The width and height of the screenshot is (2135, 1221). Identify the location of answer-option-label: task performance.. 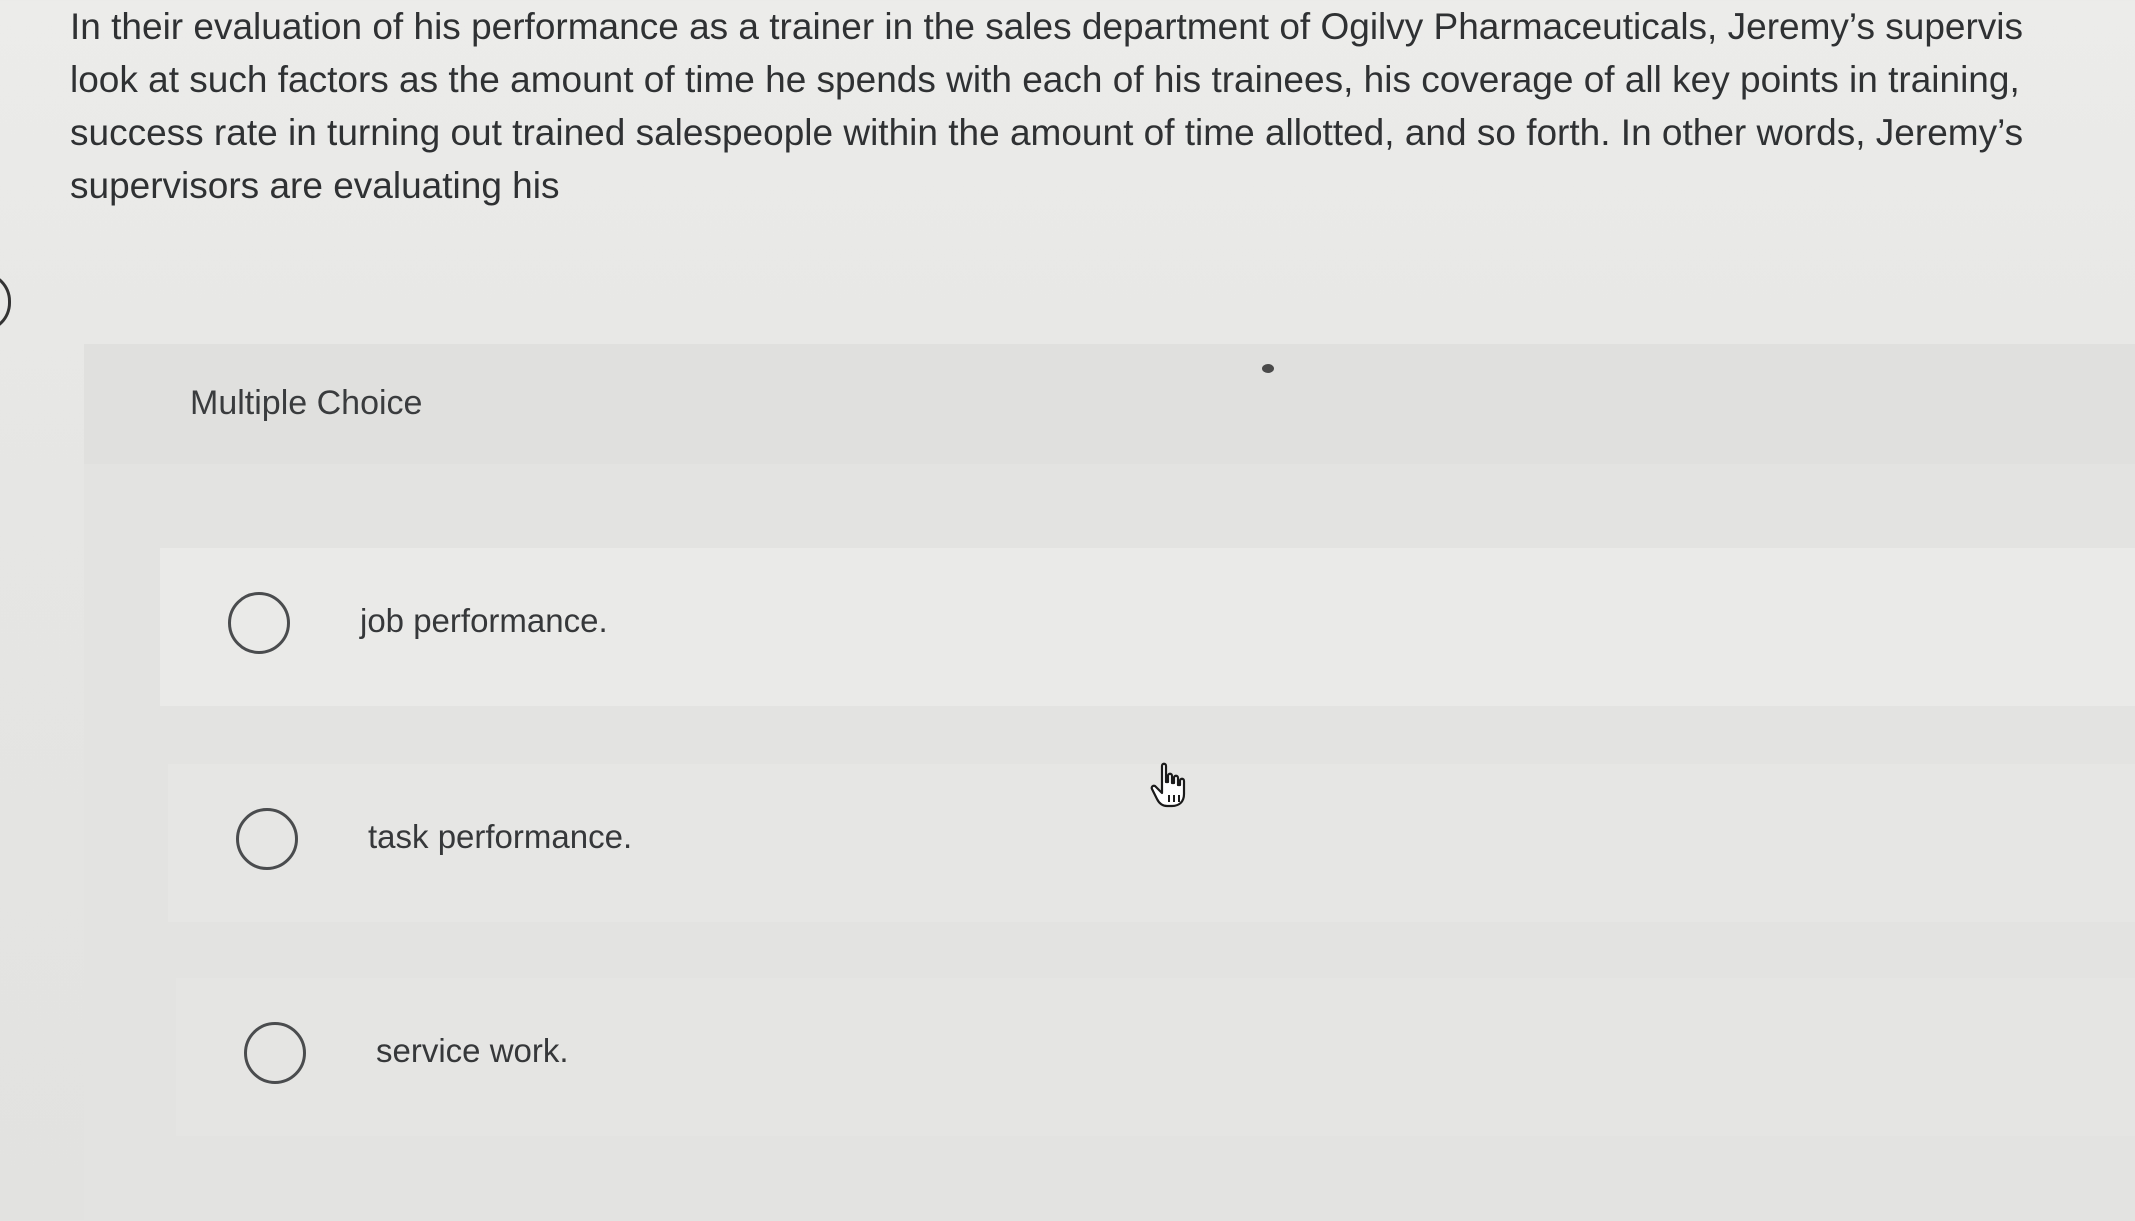
(500, 836).